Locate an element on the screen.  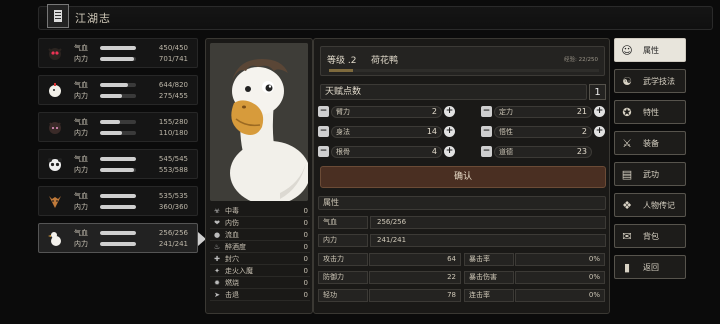
status-icon: ♨ is located at coordinates (217, 246).